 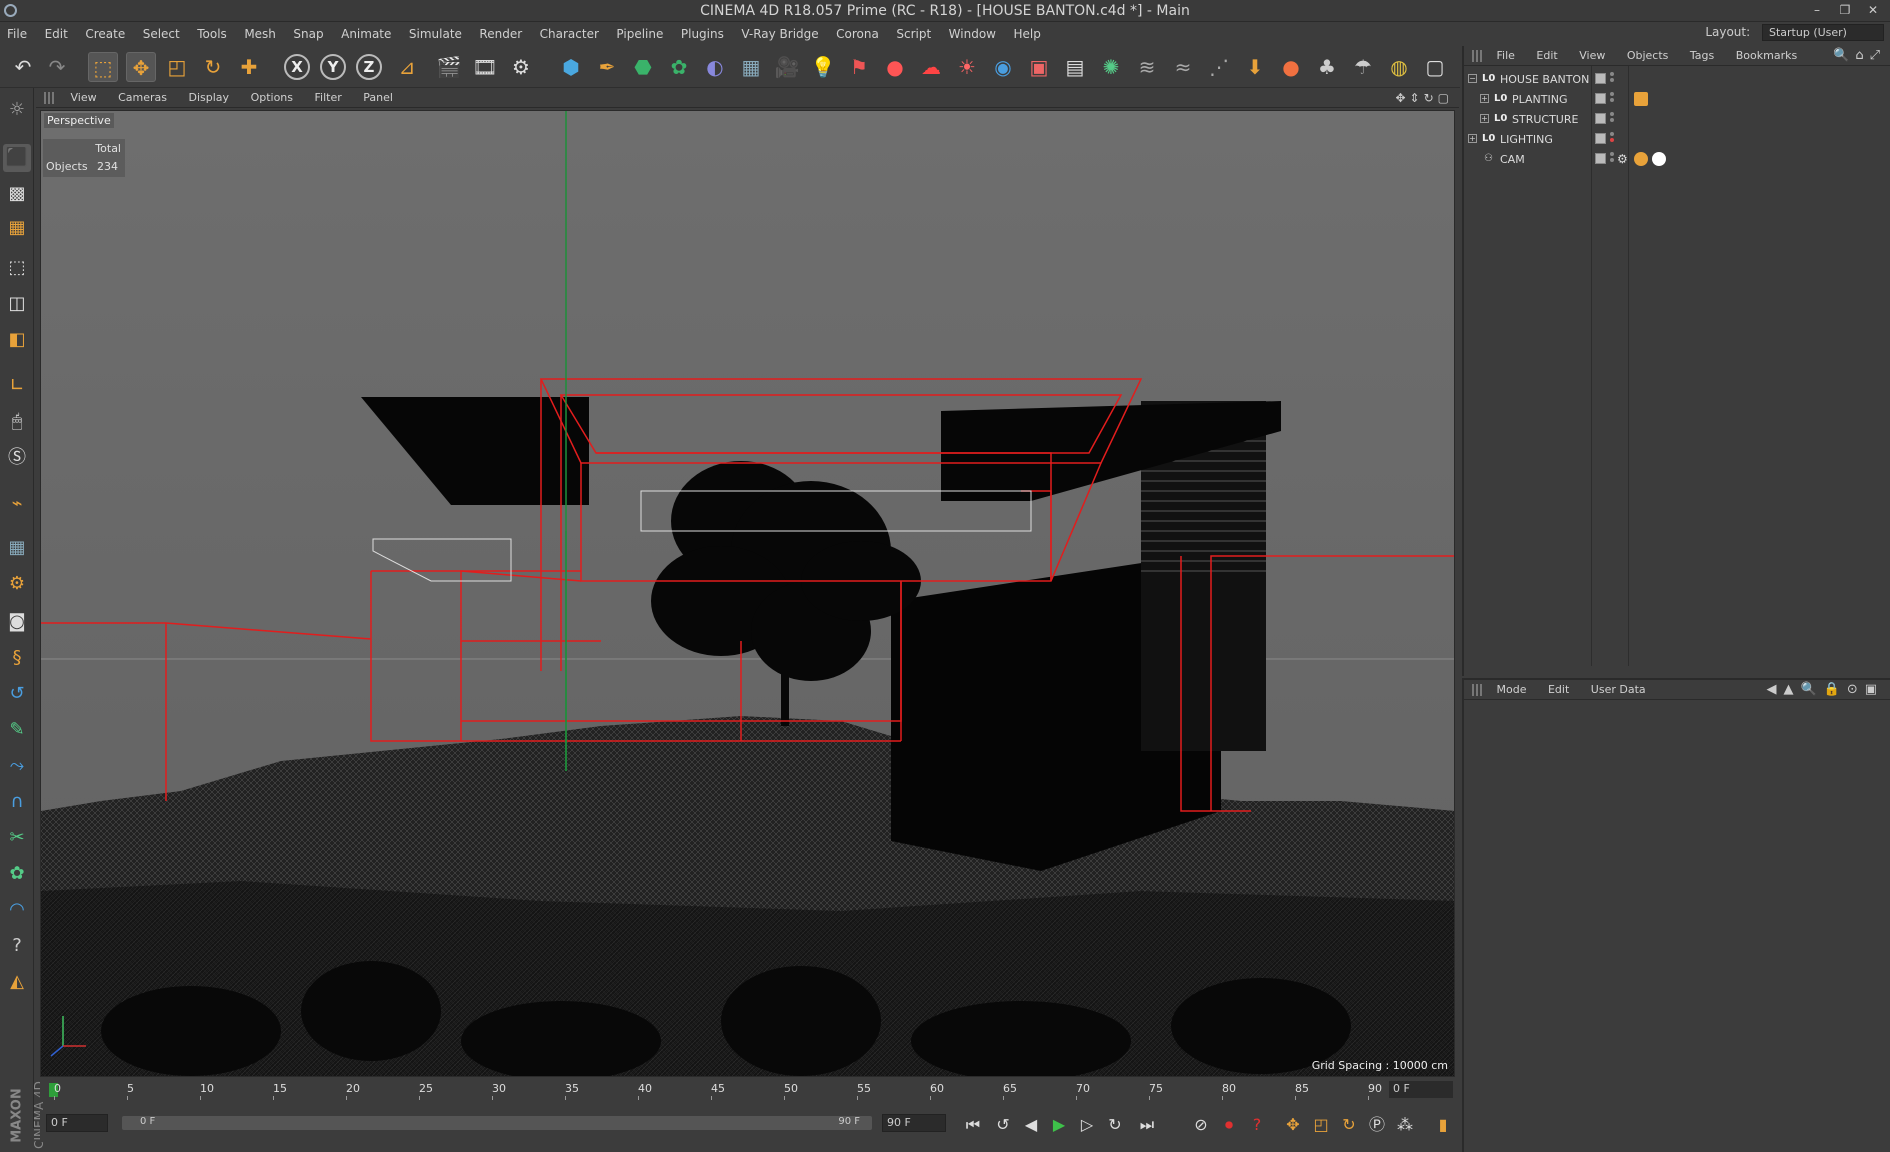 What do you see at coordinates (1624, 159) in the screenshot?
I see `vray-camera-tag-icon: ⚙` at bounding box center [1624, 159].